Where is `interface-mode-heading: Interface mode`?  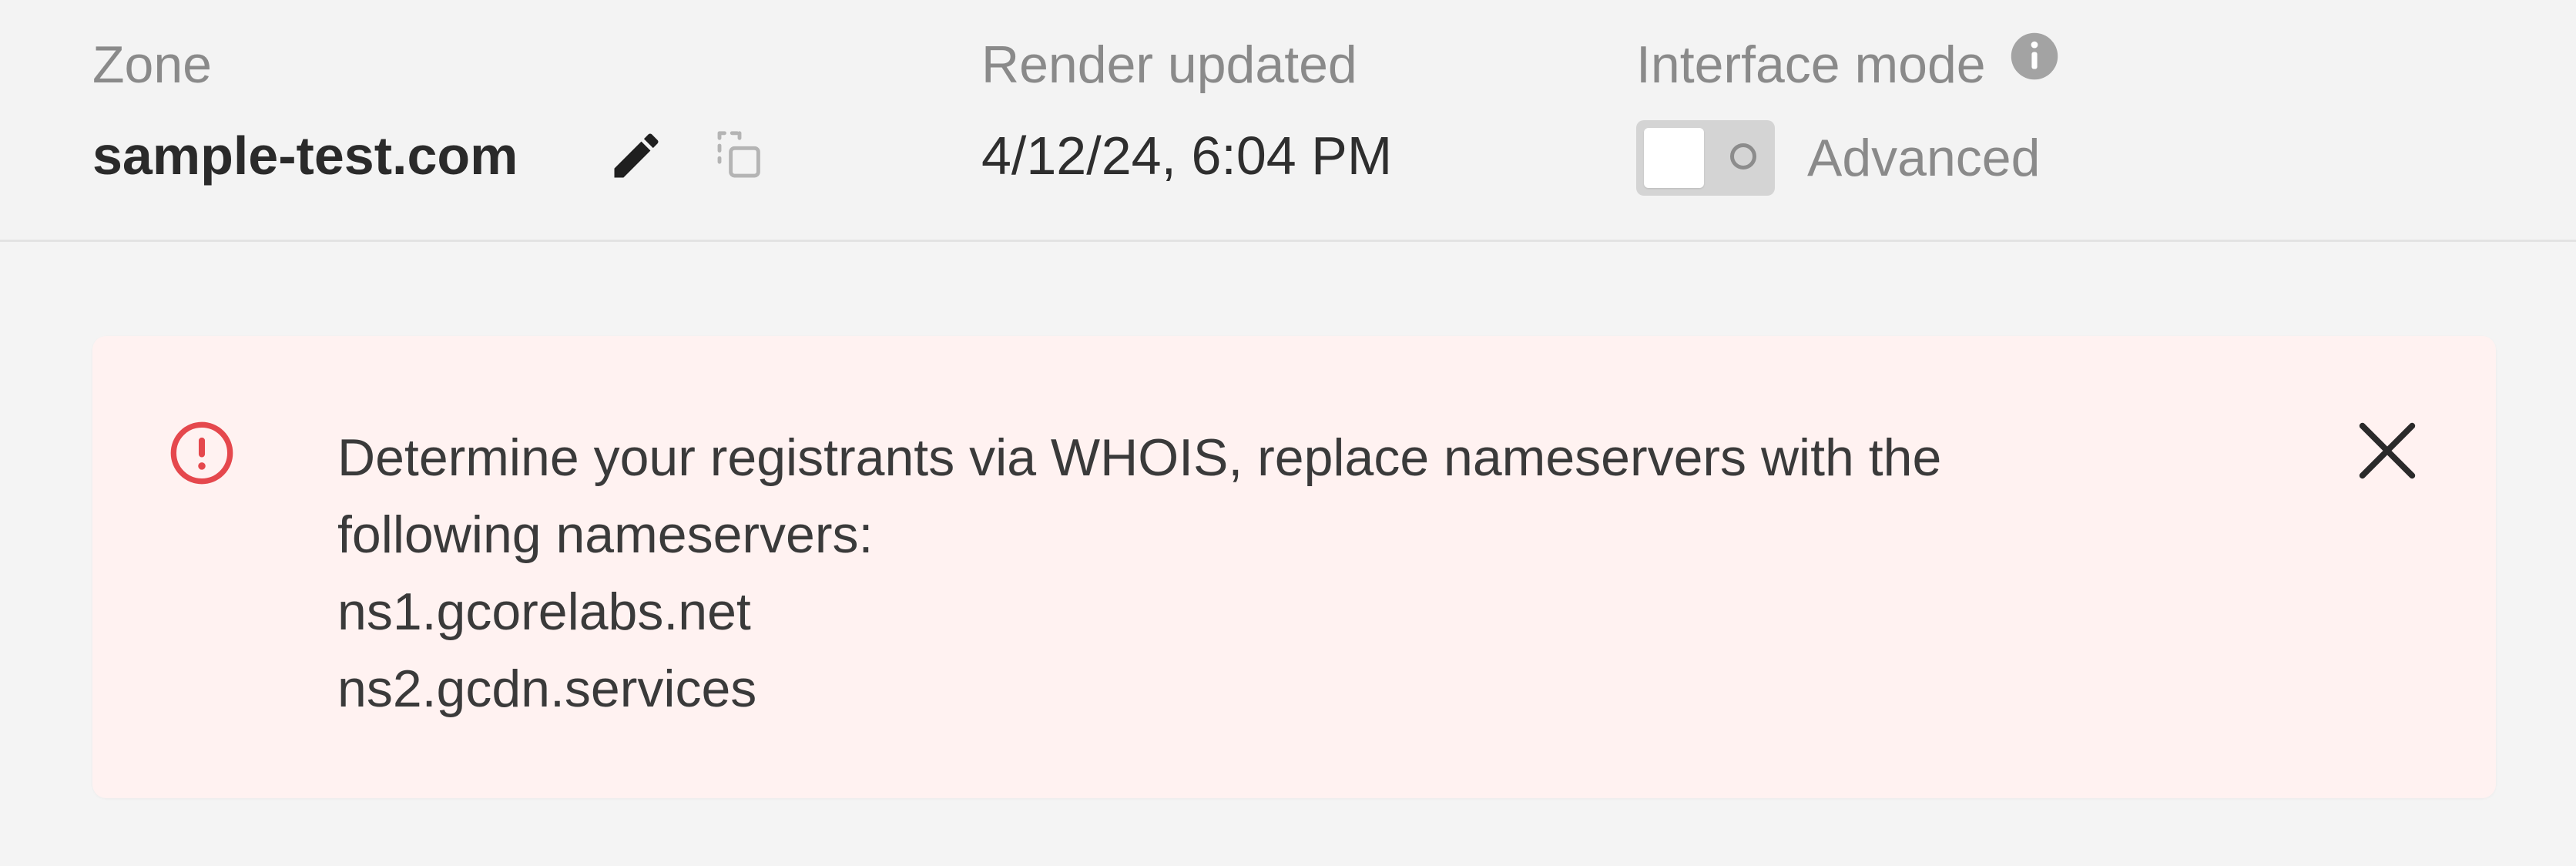
interface-mode-heading: Interface mode is located at coordinates (1848, 63).